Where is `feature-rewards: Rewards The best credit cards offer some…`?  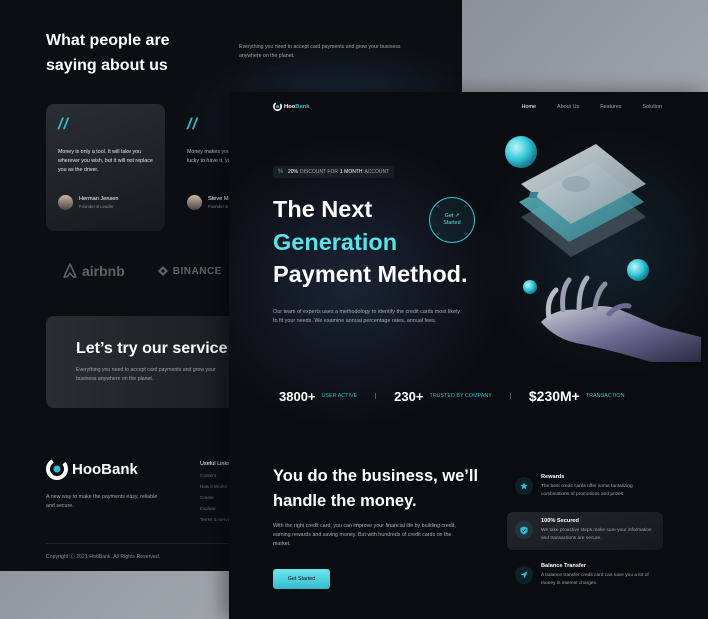 feature-rewards: Rewards The best credit cards offer some… is located at coordinates (585, 487).